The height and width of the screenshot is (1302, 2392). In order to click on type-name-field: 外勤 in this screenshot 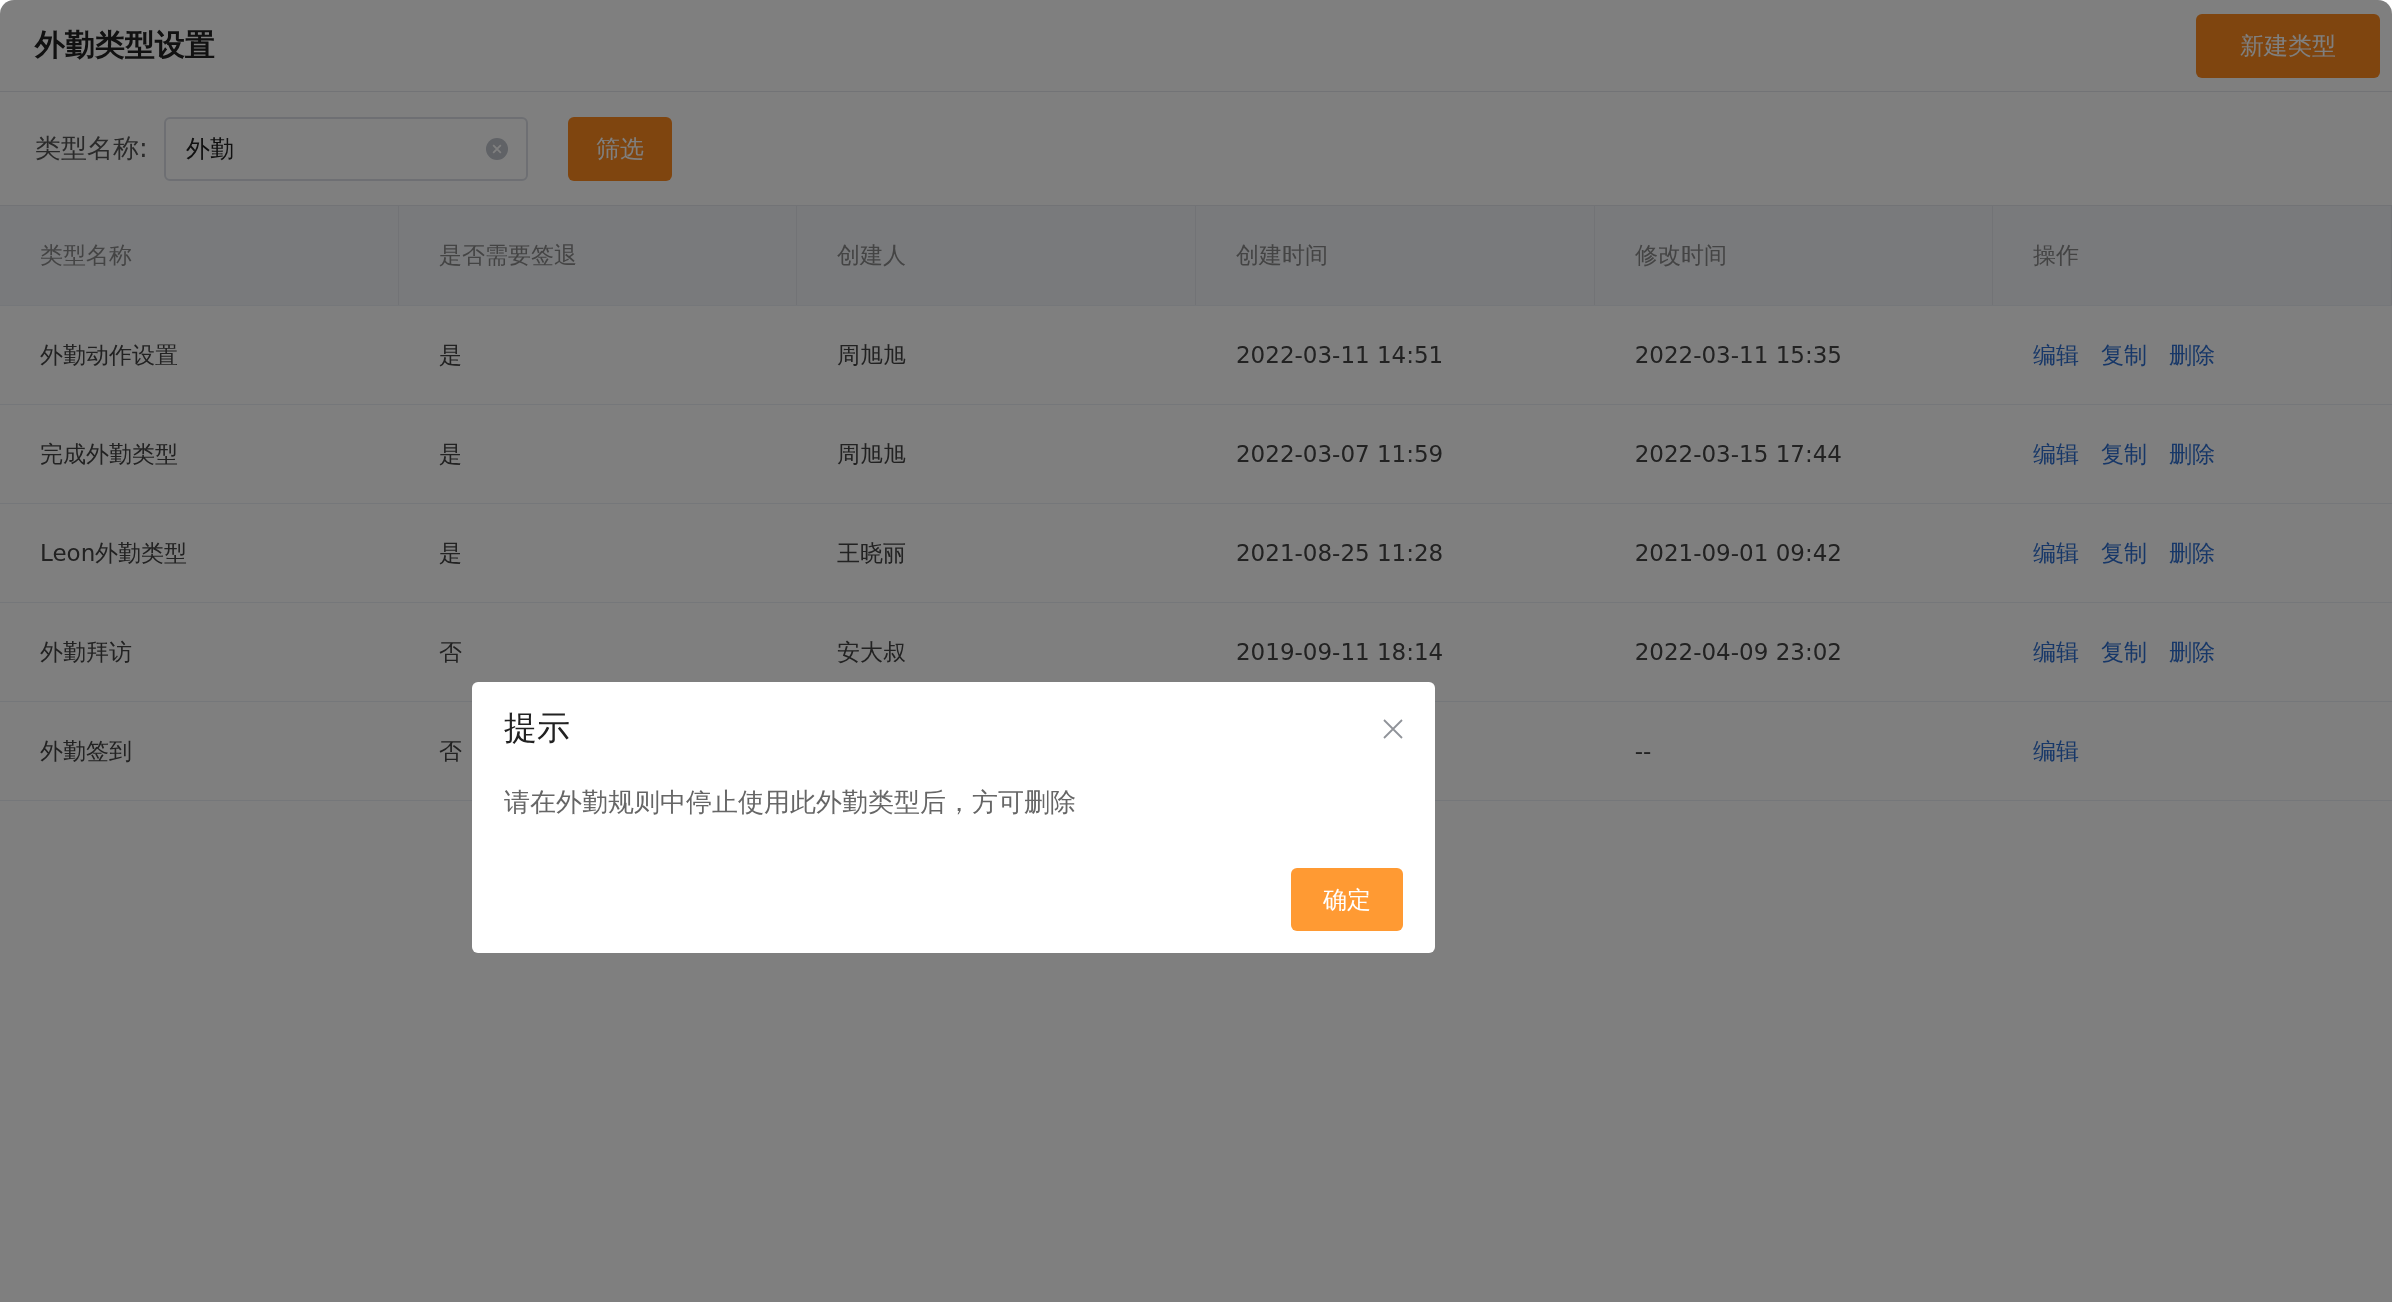, I will do `click(345, 148)`.